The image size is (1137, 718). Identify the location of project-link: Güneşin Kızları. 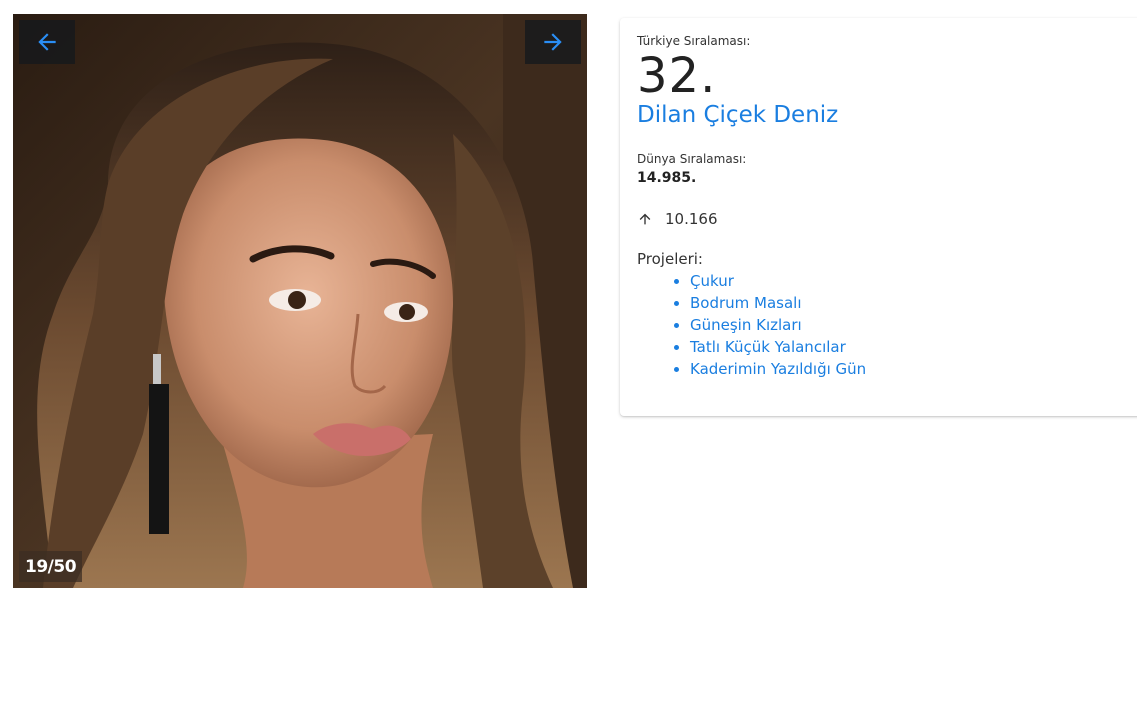
(746, 325).